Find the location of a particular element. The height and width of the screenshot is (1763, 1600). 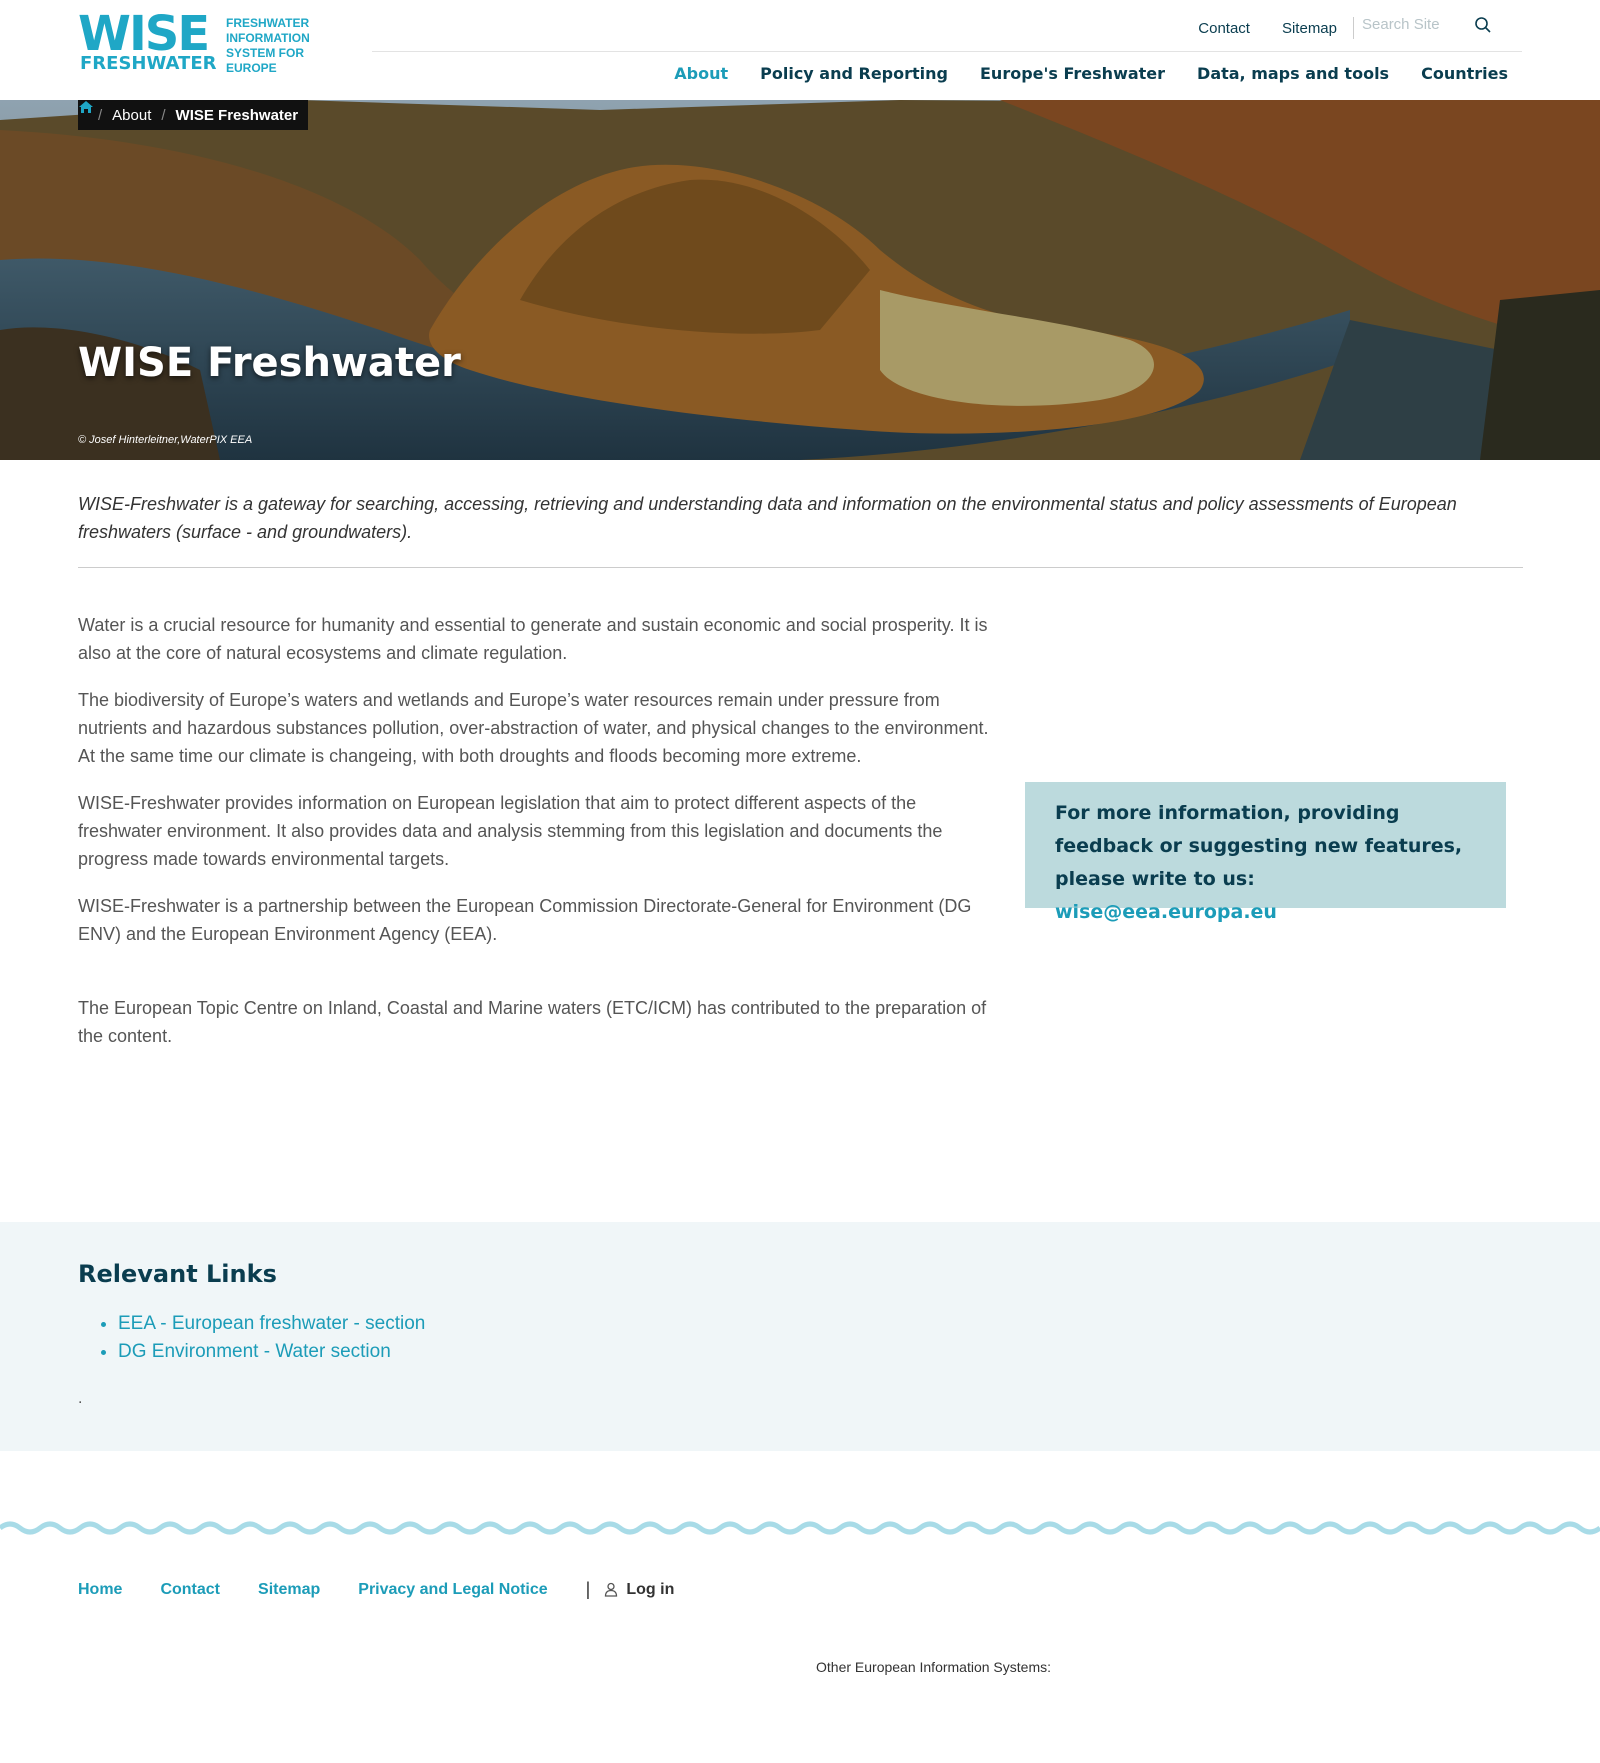

breadcrumb-item-about: About is located at coordinates (131, 115).